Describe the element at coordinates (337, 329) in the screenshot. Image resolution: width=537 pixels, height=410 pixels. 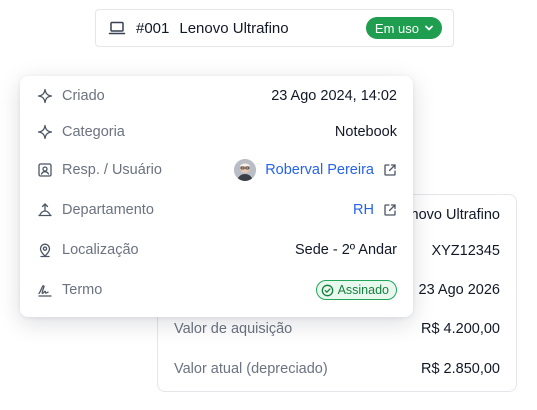
I see `acquisition-row: Valor de aquisição R$ 4.200,00` at that location.